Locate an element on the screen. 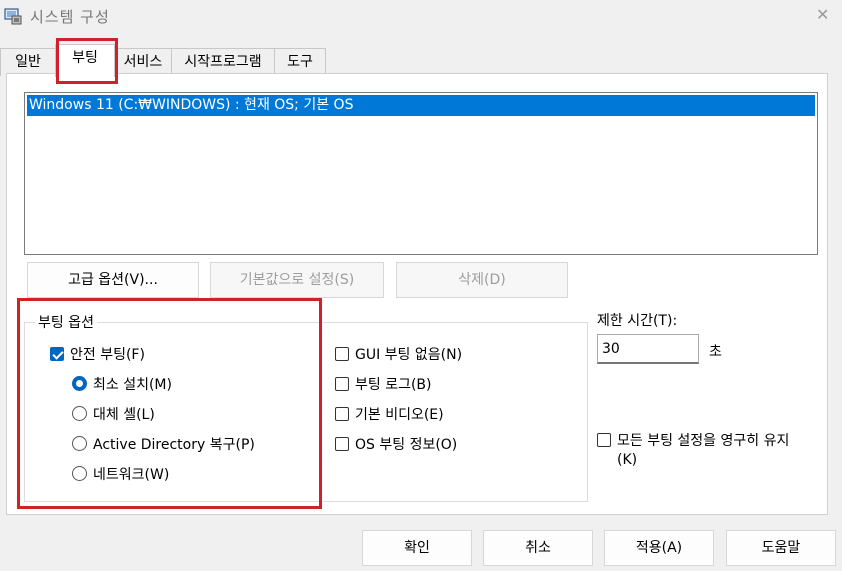 The image size is (842, 571). base-video-checkbox: 기본 비디오(E) is located at coordinates (389, 415).